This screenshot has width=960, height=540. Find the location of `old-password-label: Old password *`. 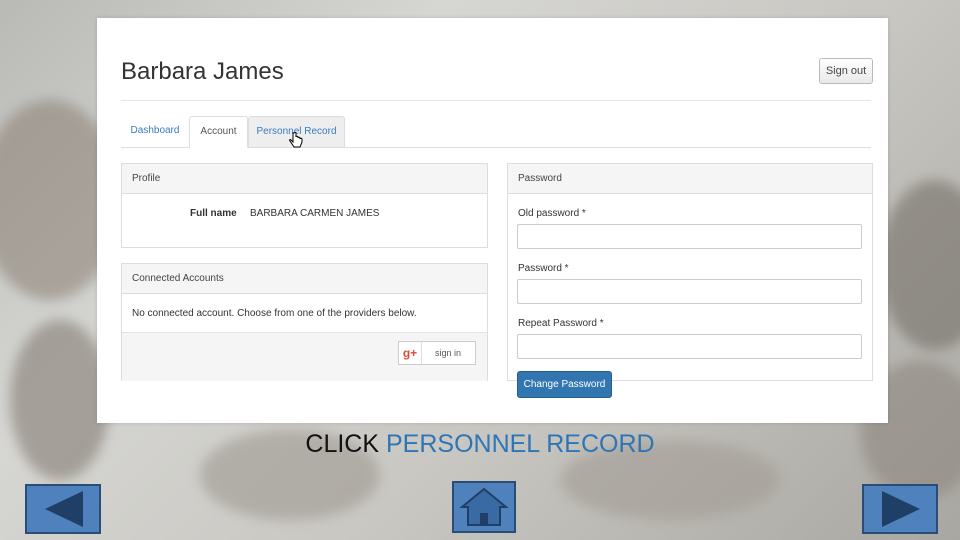

old-password-label: Old password * is located at coordinates (552, 213).